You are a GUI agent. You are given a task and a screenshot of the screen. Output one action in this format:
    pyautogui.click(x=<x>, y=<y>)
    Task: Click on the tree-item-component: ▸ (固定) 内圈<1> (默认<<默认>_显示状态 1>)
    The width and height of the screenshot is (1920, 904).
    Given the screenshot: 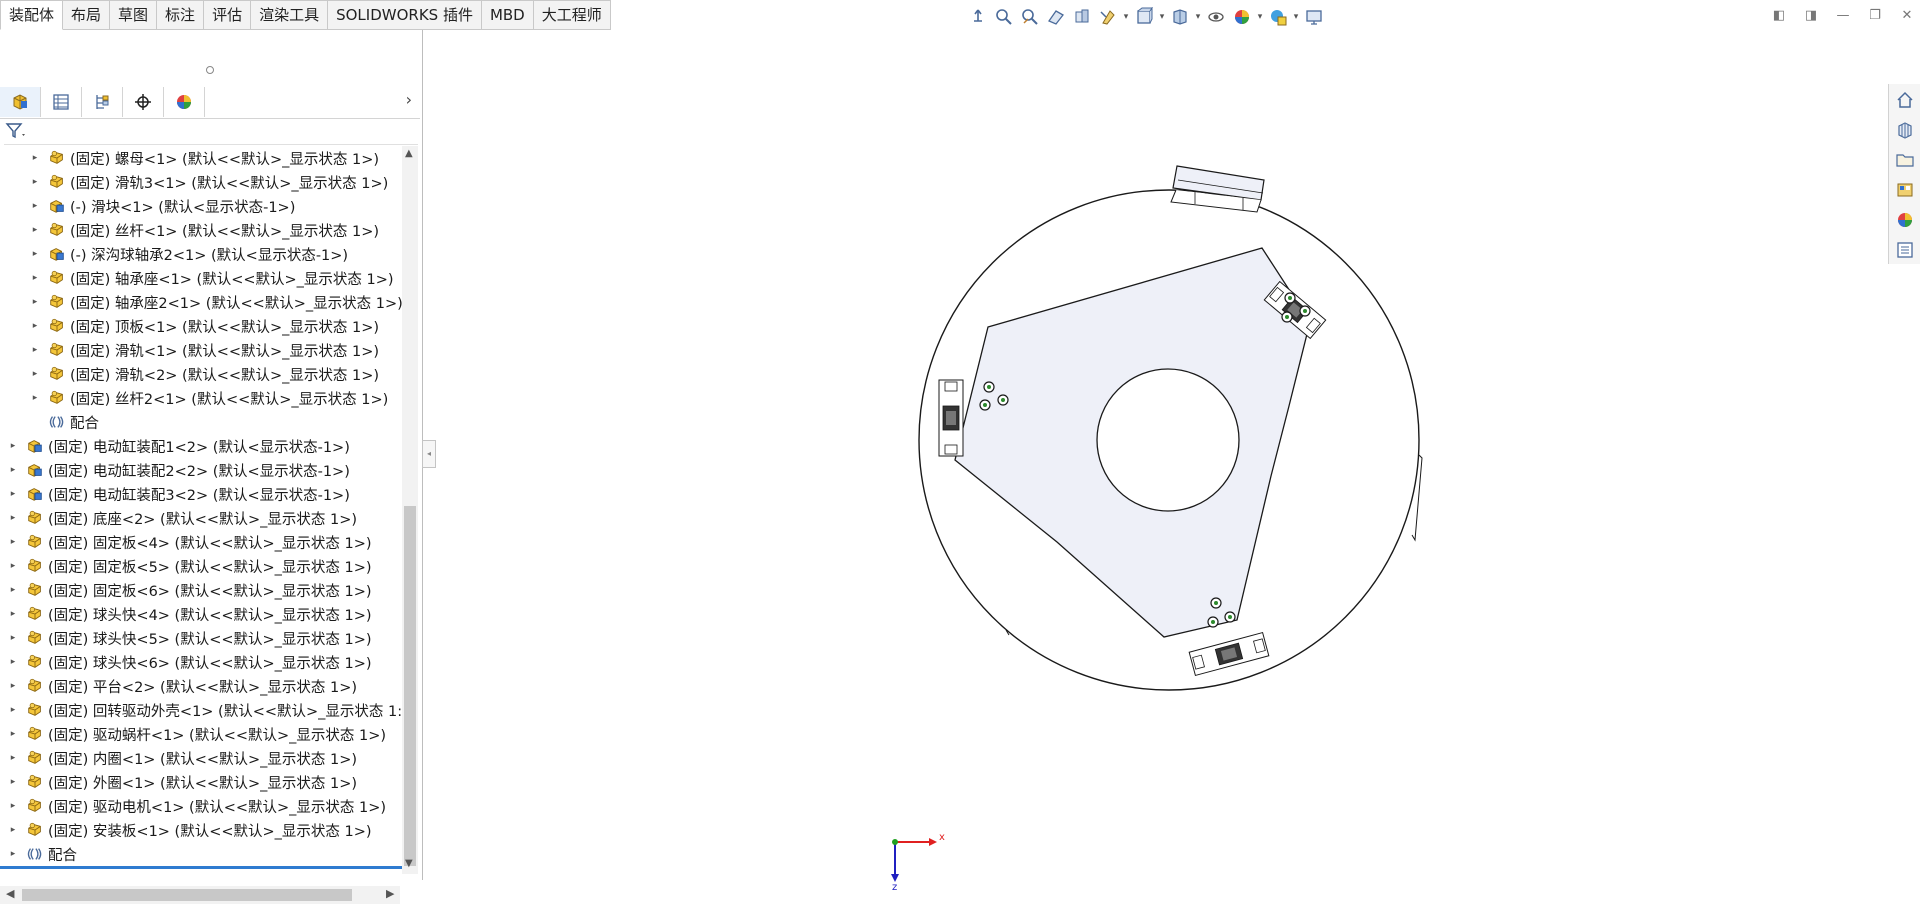 What is the action you would take?
    pyautogui.click(x=201, y=758)
    